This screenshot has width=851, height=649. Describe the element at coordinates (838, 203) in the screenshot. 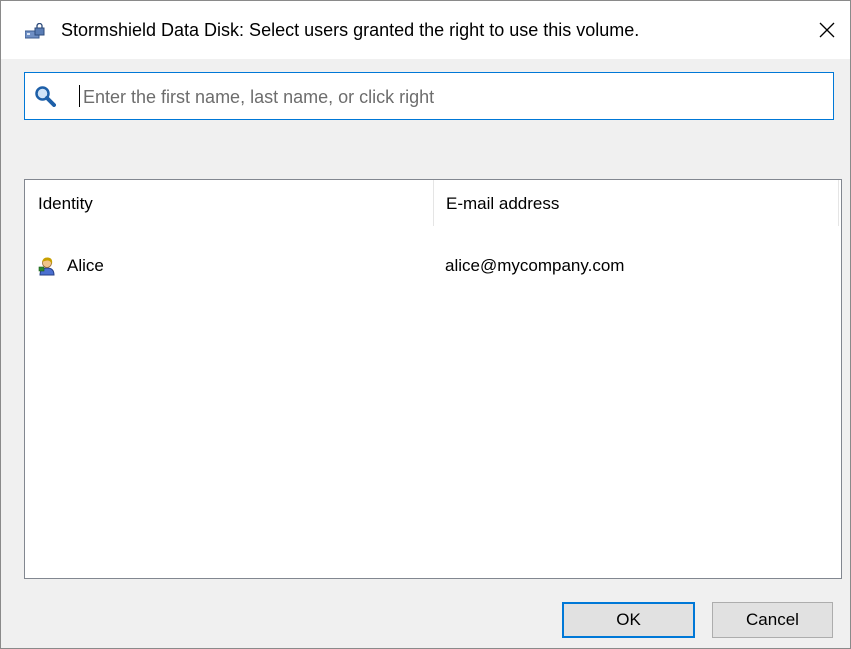

I see `column-separator` at that location.